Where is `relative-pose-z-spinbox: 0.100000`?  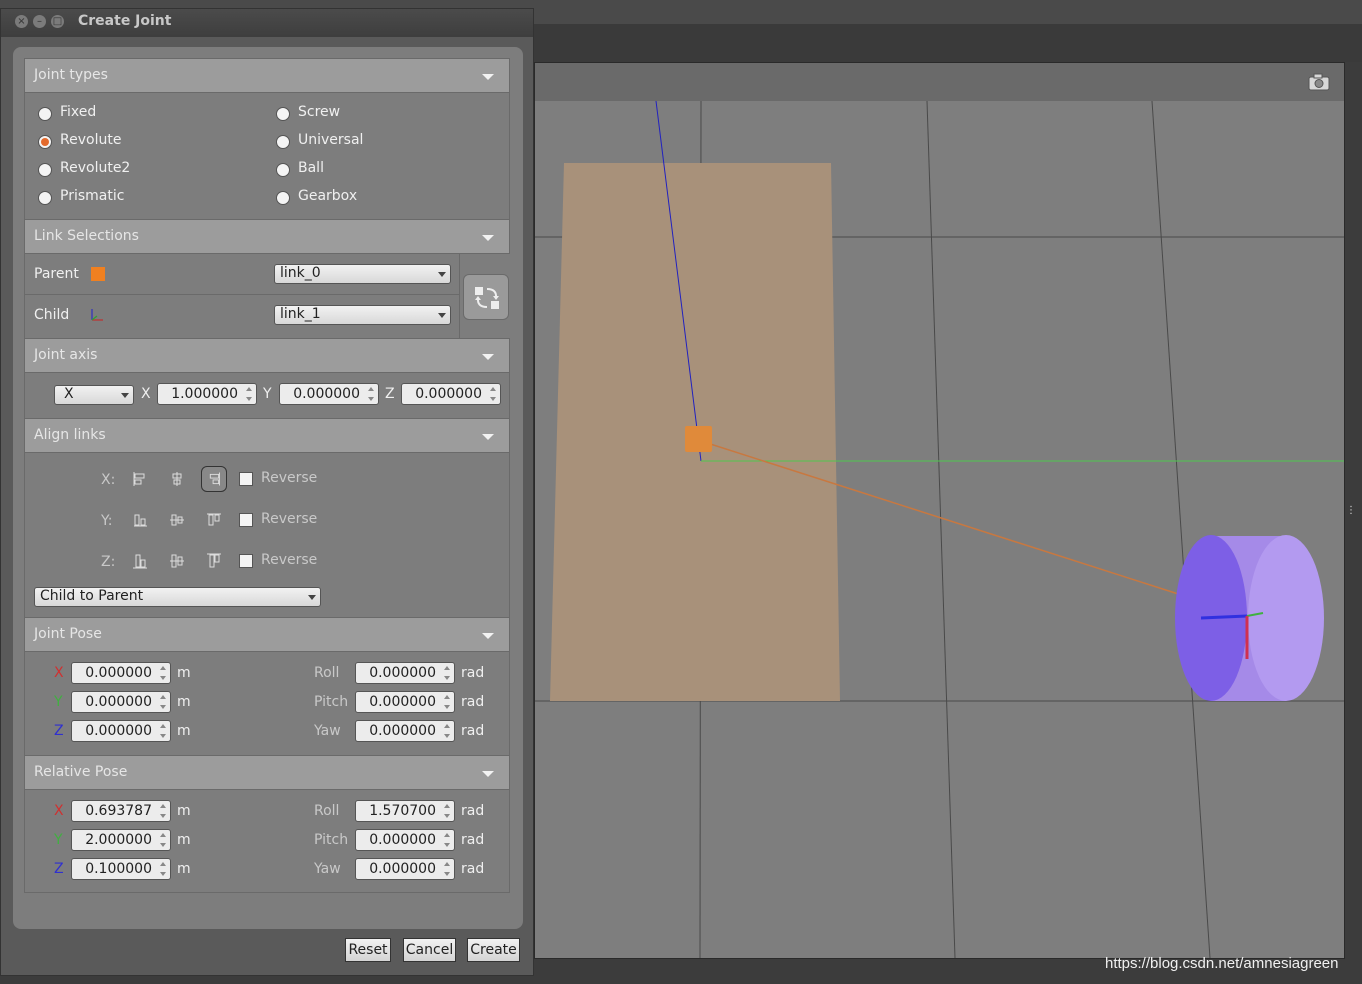
relative-pose-z-spinbox: 0.100000 is located at coordinates (121, 869).